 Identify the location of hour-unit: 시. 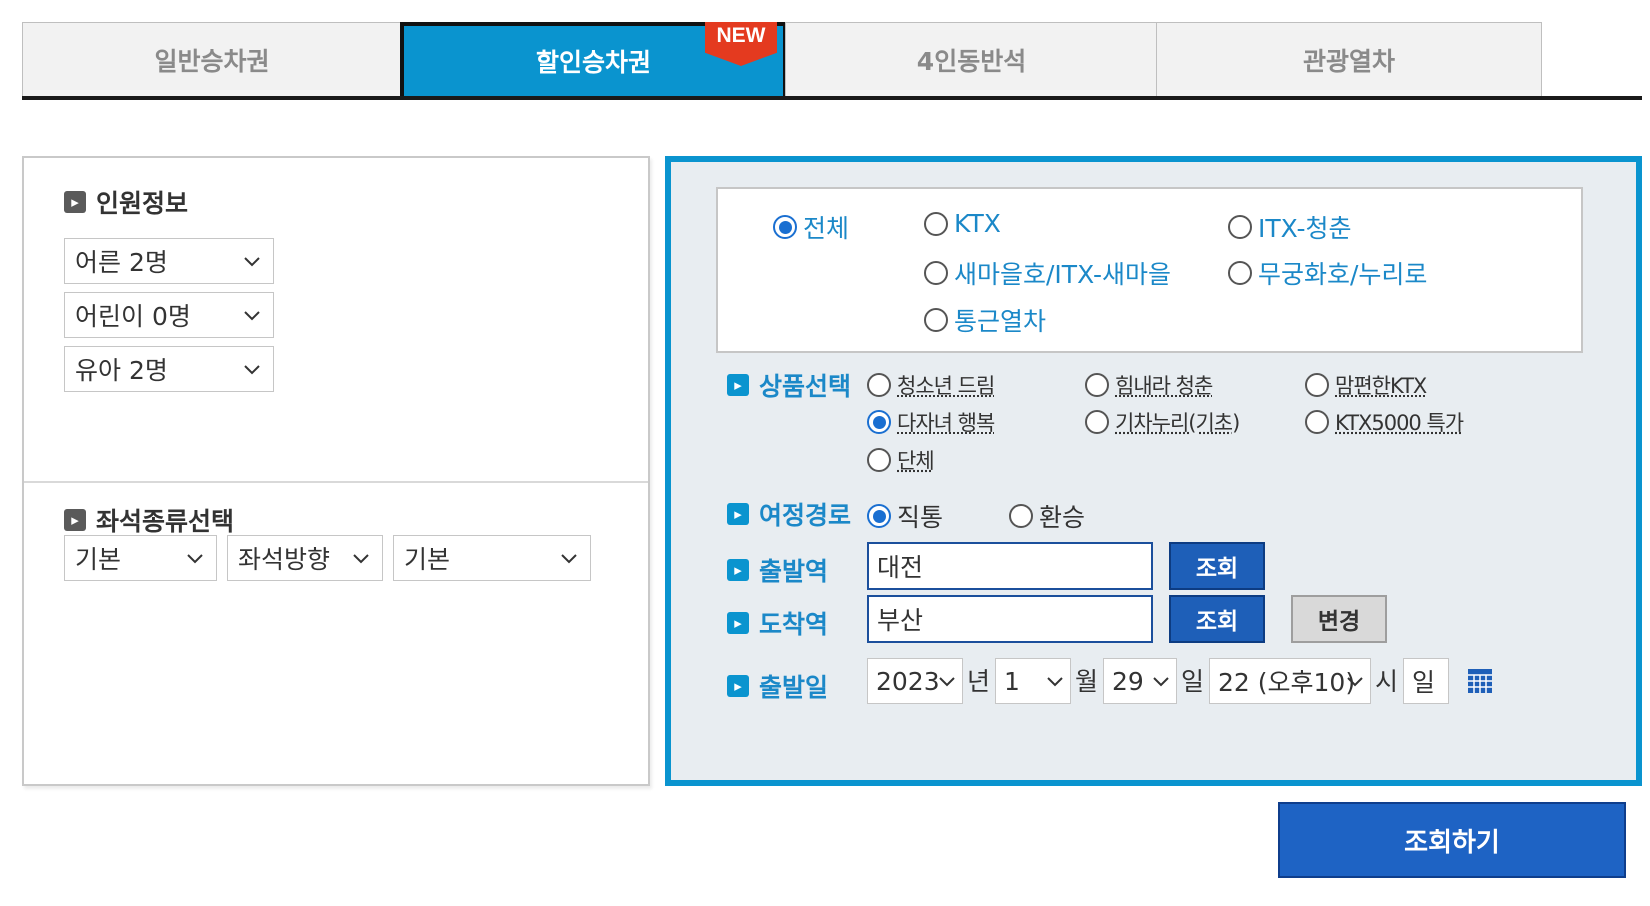
(1387, 681).